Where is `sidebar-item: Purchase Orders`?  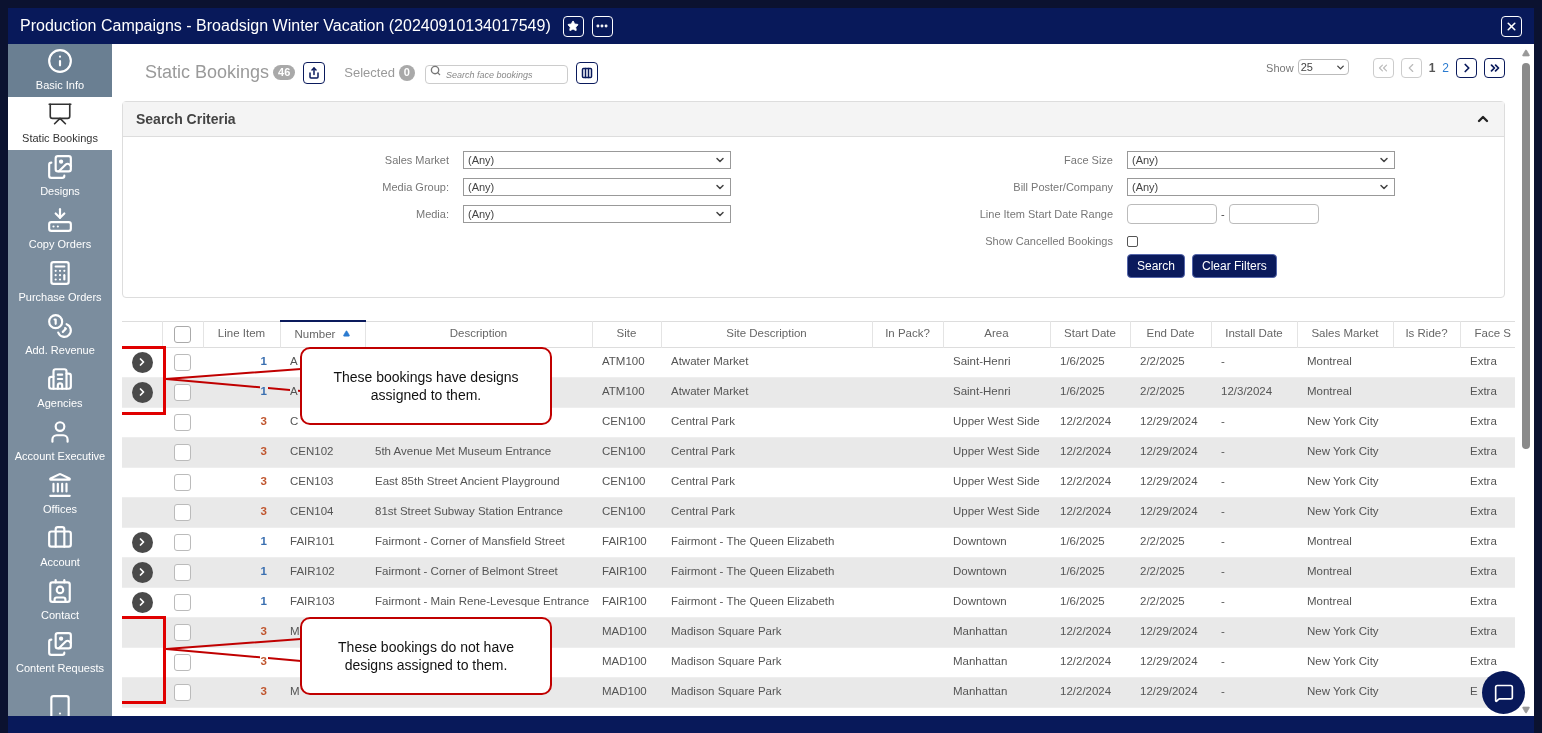 sidebar-item: Purchase Orders is located at coordinates (60, 282).